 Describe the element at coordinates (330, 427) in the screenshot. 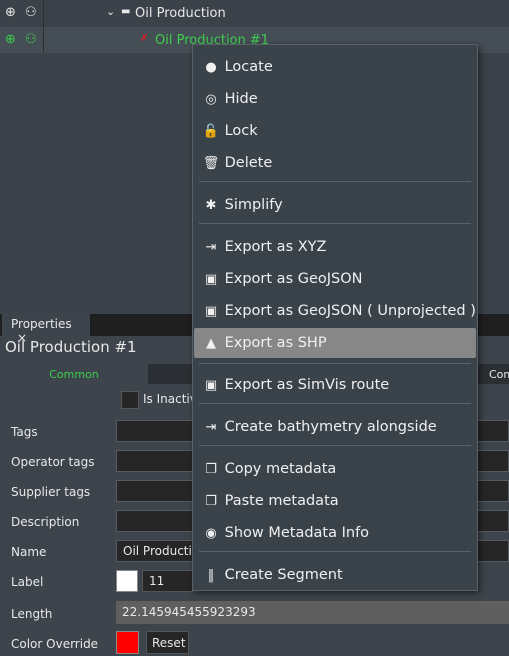

I see `menu-item-label: Create bathymetry alongside` at that location.